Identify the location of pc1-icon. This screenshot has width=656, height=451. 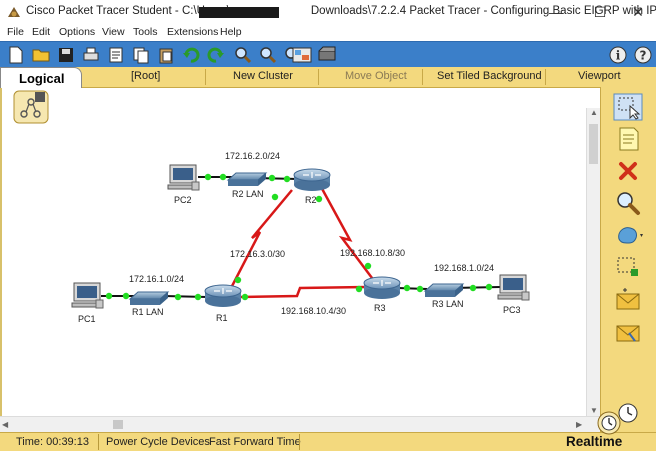
(87, 295).